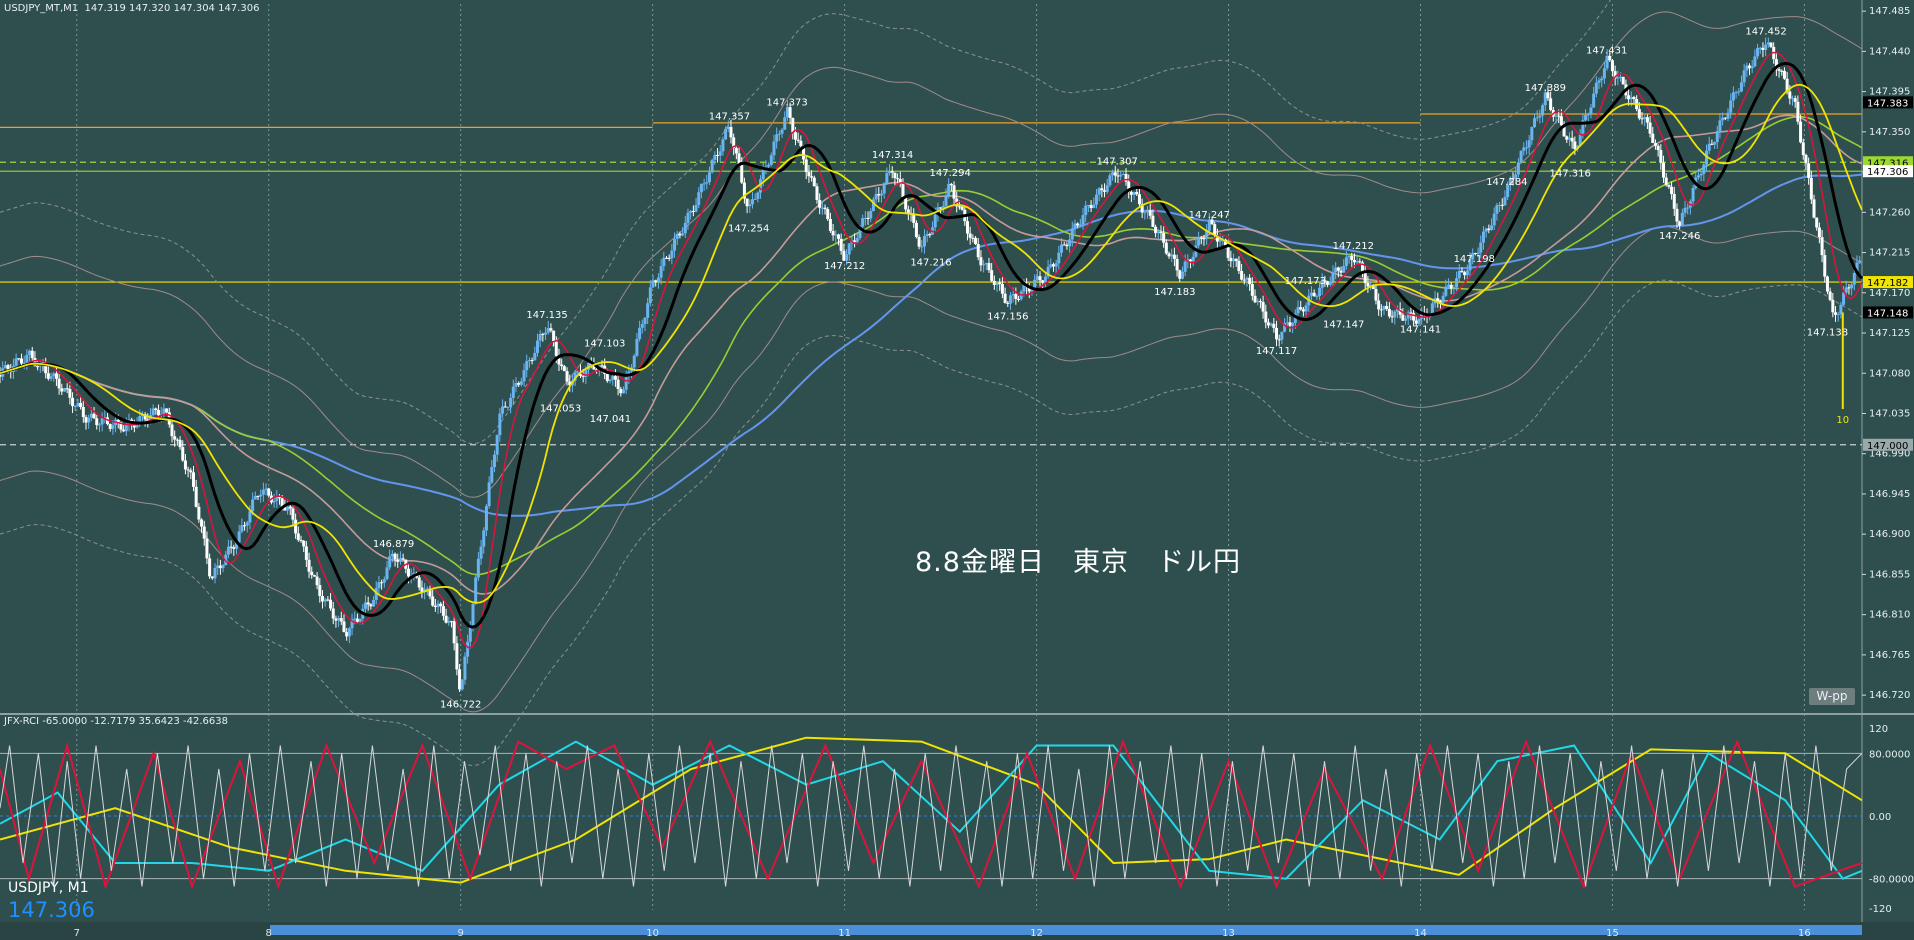 This screenshot has width=1914, height=940. I want to click on price-tick-label: 147.350, so click(1889, 132).